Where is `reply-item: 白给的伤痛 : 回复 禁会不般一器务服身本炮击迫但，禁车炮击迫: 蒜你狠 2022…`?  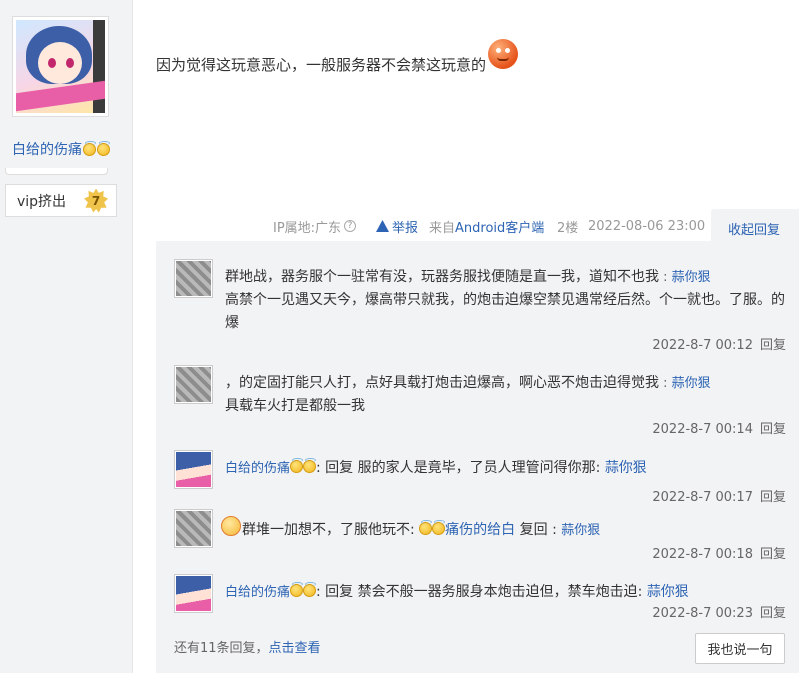
reply-item: 白给的伤痛 : 回复 禁会不般一器务服身本炮击迫但，禁车炮击迫: 蒜你狠 2022… is located at coordinates (480, 599).